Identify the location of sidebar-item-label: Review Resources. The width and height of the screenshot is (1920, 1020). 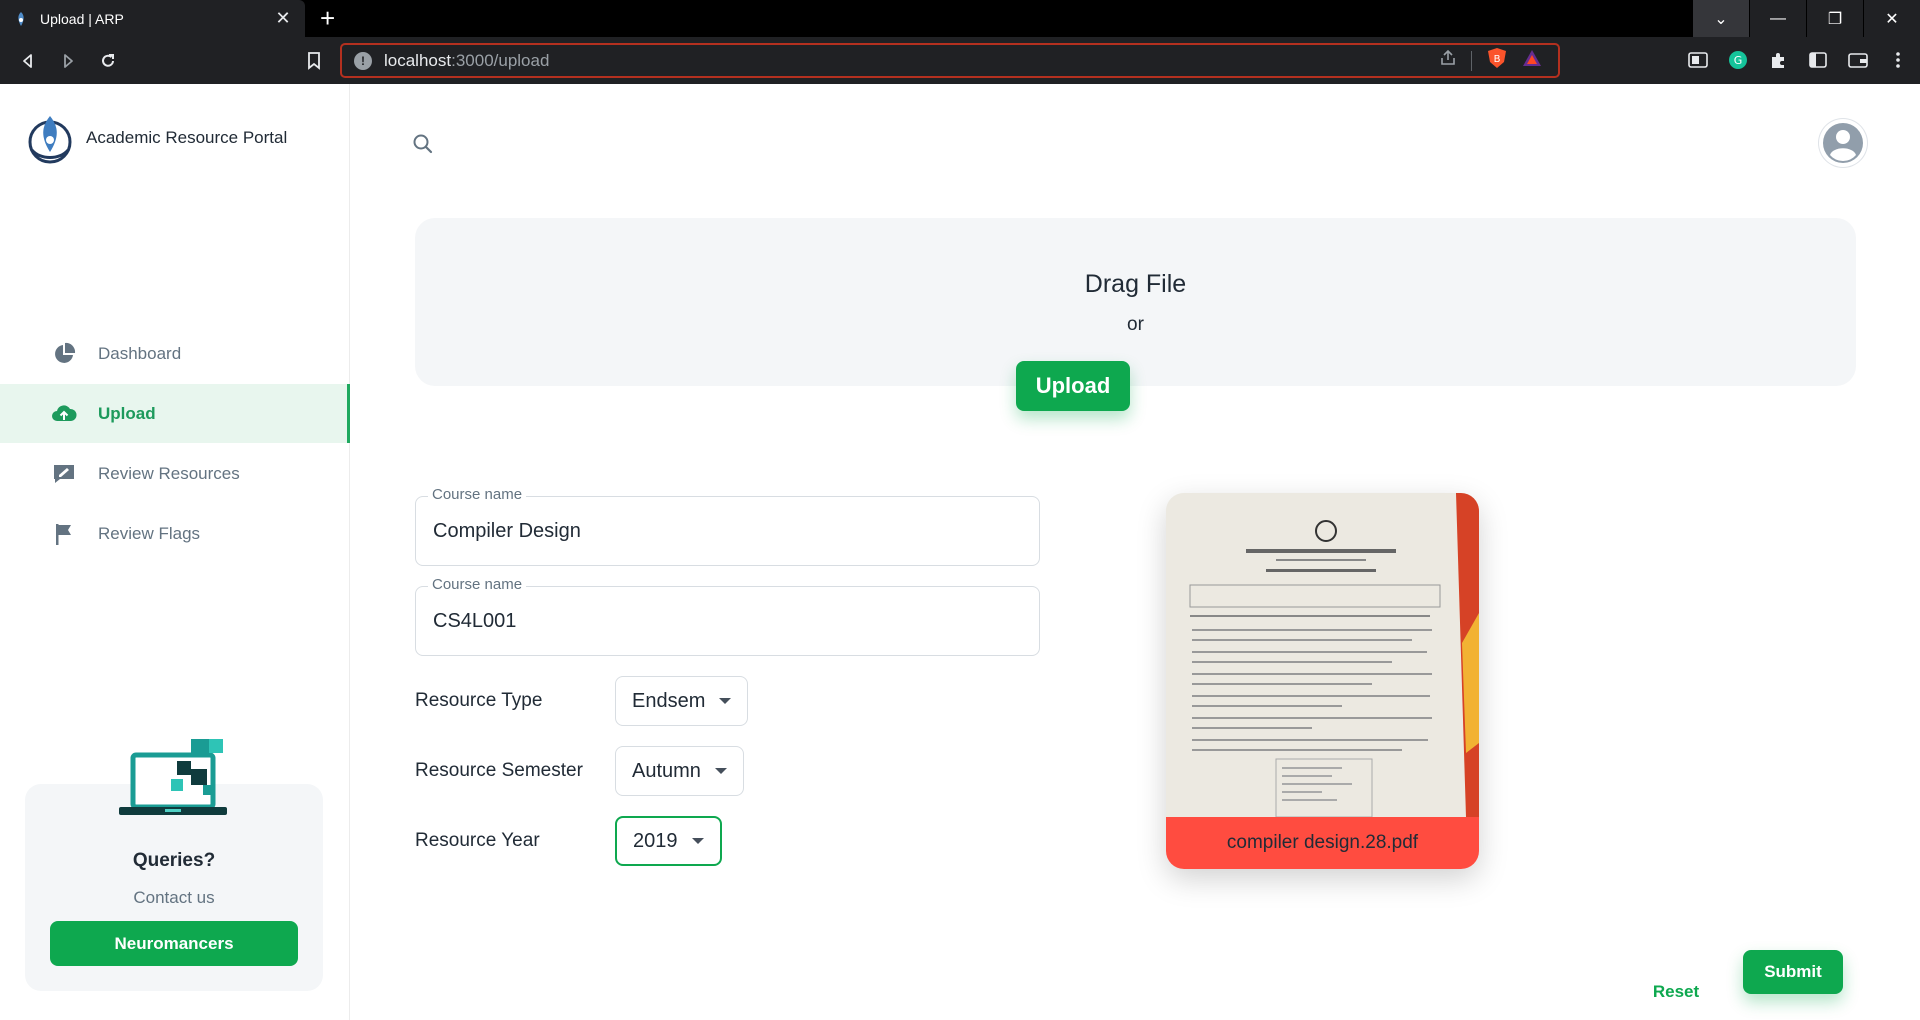
(169, 473).